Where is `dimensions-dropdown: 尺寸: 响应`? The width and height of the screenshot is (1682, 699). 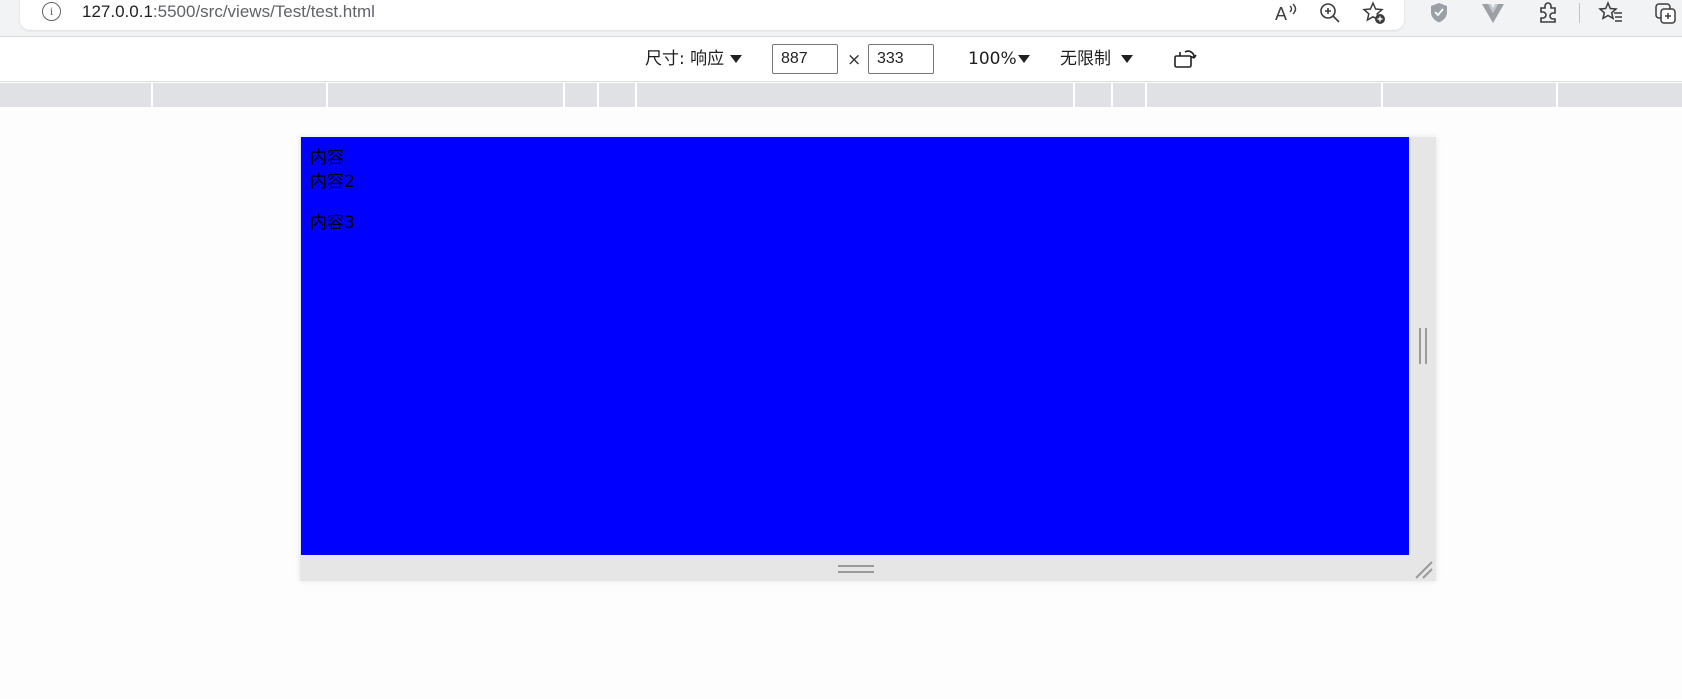
dimensions-dropdown: 尺寸: 响应 is located at coordinates (684, 59).